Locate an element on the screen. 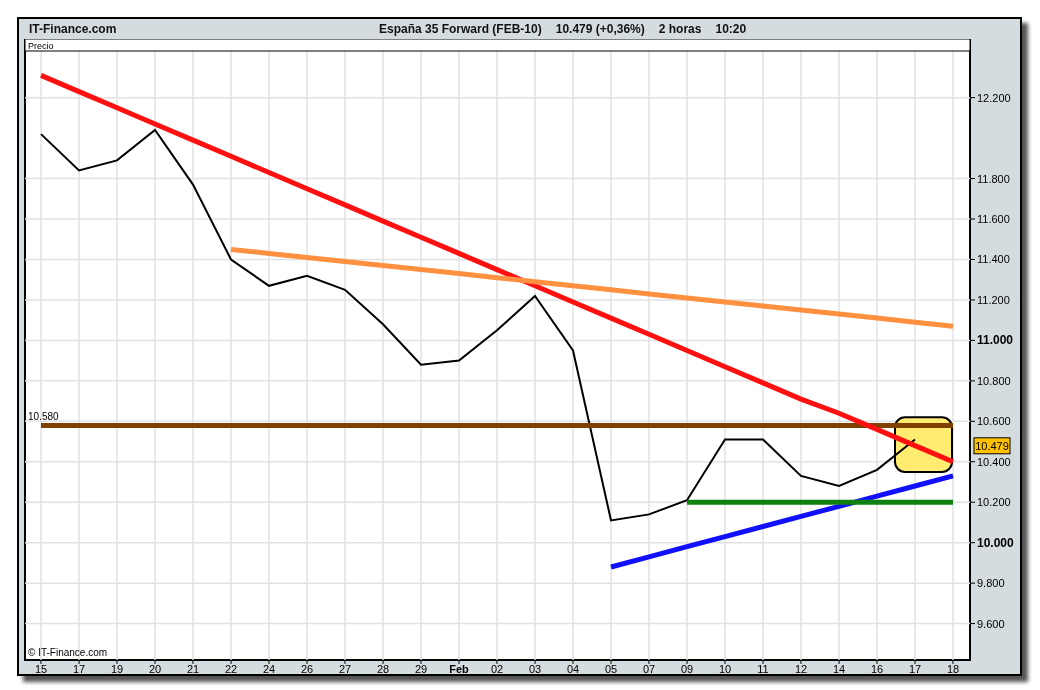 The image size is (1040, 690). x-axis-label: 28 is located at coordinates (383, 668).